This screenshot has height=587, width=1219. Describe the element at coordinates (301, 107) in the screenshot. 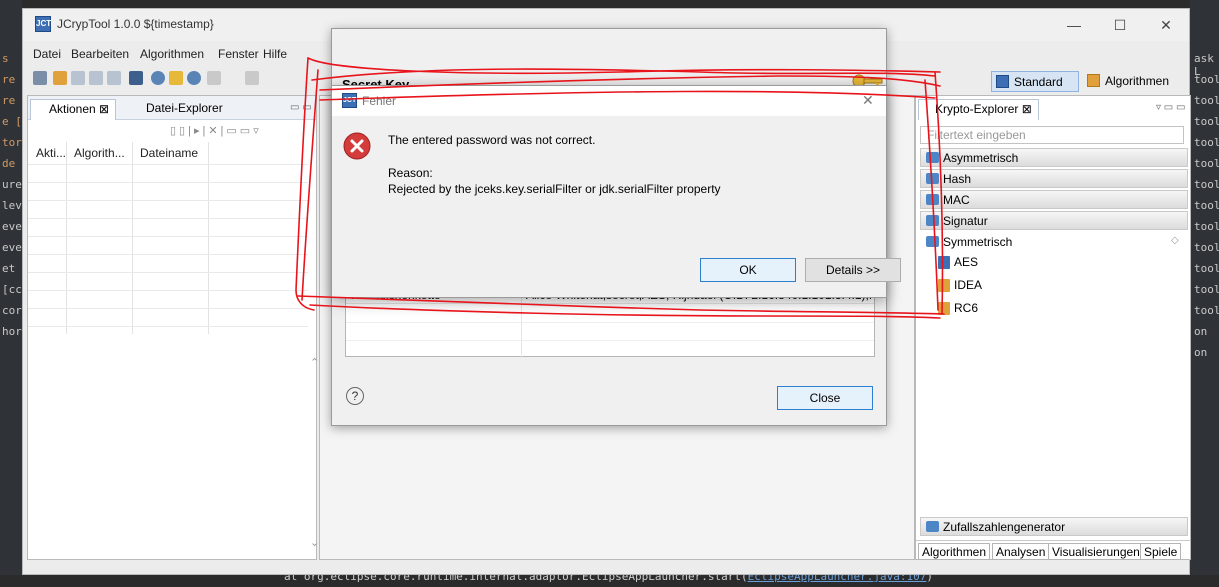

I see `minimize-view-icon: ▭ ▭` at that location.